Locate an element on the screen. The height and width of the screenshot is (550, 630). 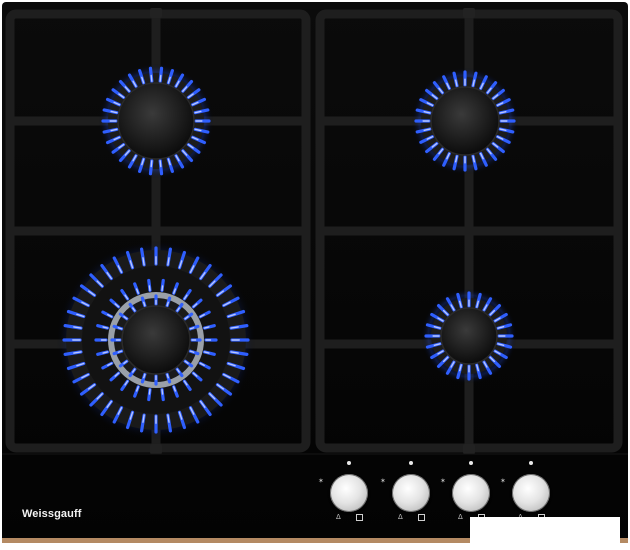
burner-front-left-wok is located at coordinates (156, 340).